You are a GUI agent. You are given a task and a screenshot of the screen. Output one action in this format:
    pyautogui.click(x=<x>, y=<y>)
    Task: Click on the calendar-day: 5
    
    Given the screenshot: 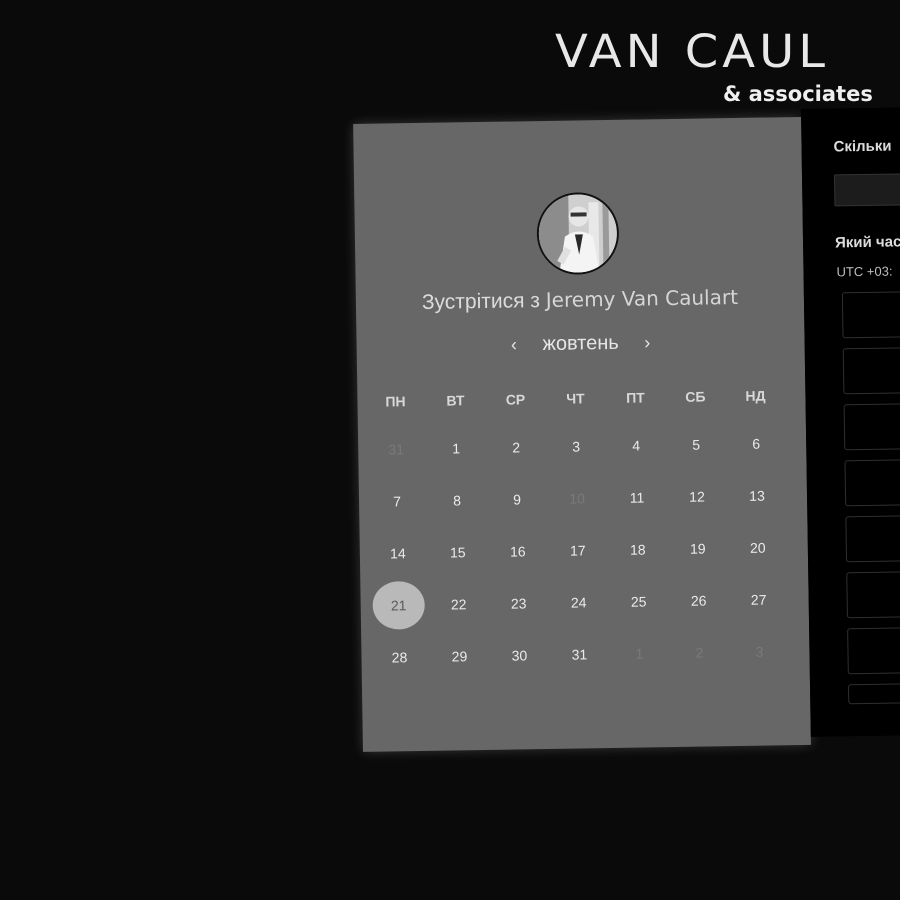 What is the action you would take?
    pyautogui.click(x=696, y=444)
    